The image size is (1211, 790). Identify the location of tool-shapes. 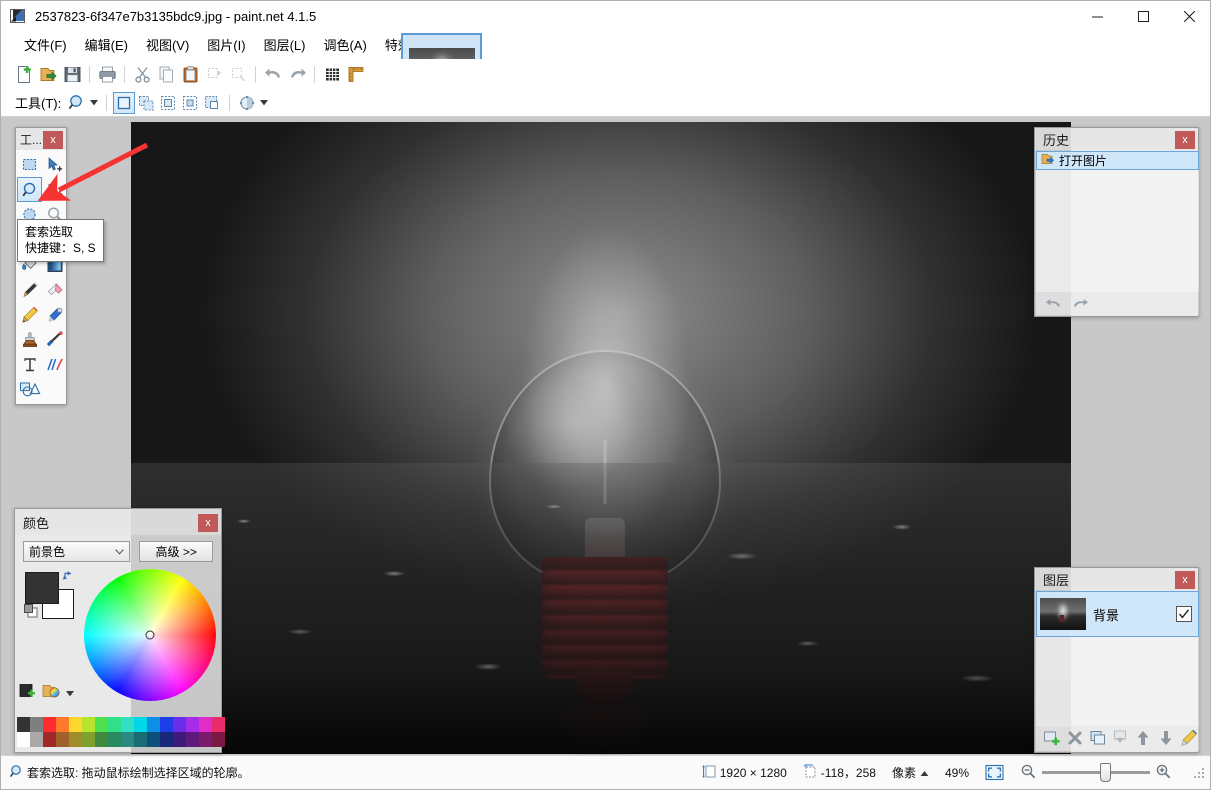
(29, 389).